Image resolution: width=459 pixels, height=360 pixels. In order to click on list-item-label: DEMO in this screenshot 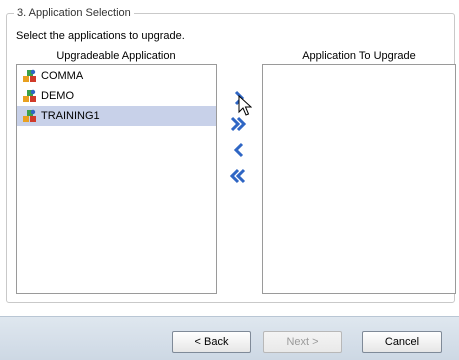, I will do `click(57, 96)`.